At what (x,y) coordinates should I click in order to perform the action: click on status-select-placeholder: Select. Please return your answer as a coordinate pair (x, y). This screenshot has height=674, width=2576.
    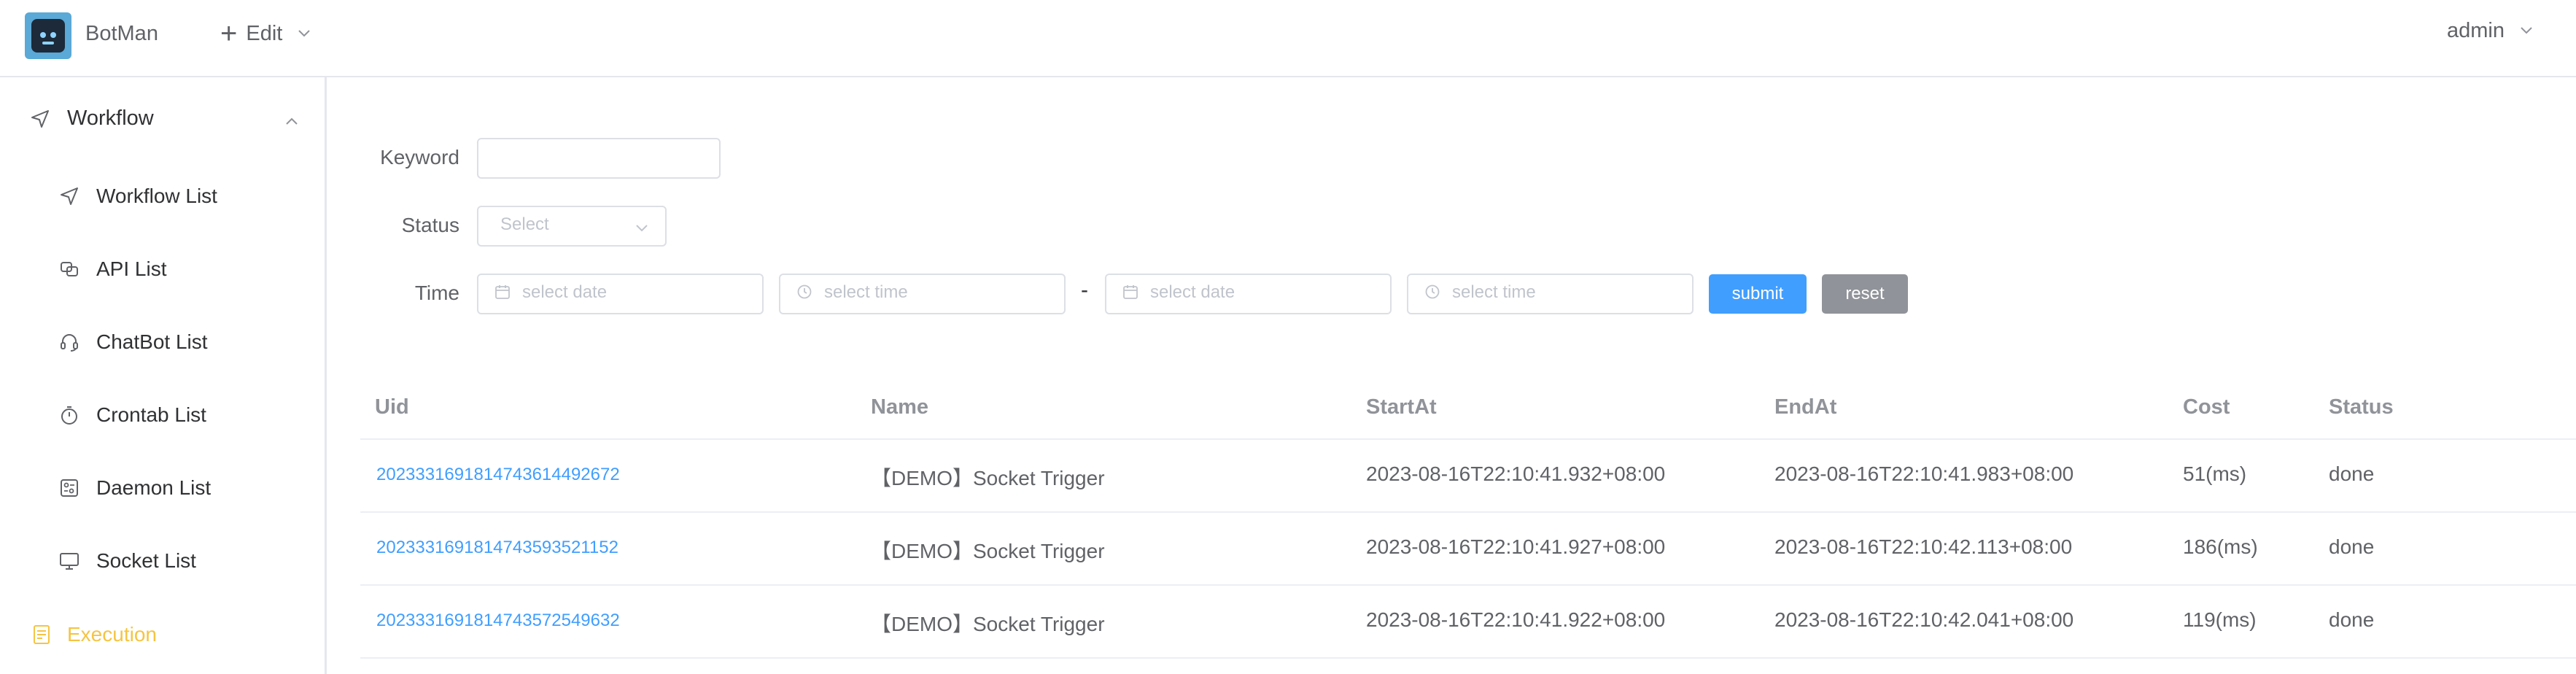
    Looking at the image, I should click on (524, 224).